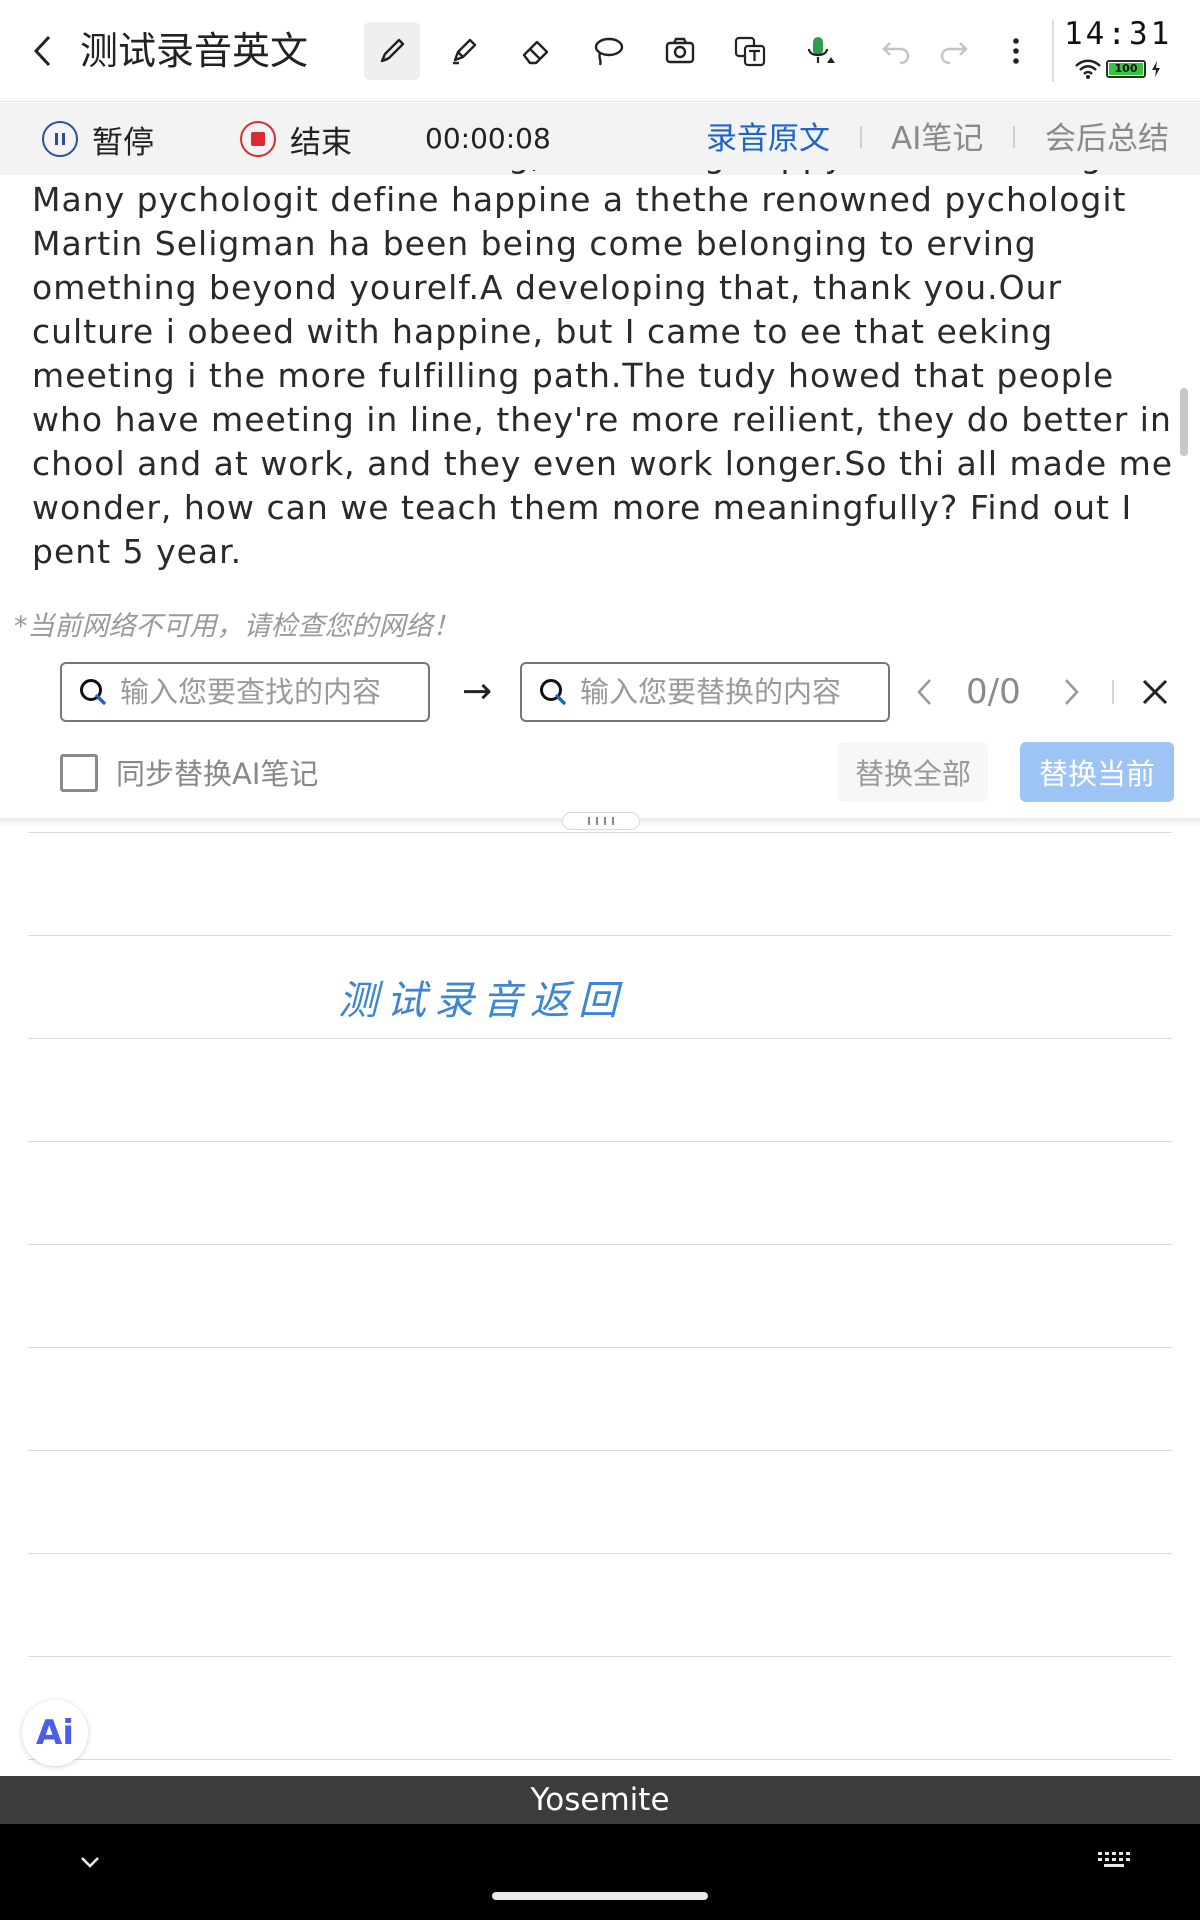 Image resolution: width=1200 pixels, height=1920 pixels. I want to click on close-icon, so click(1155, 692).